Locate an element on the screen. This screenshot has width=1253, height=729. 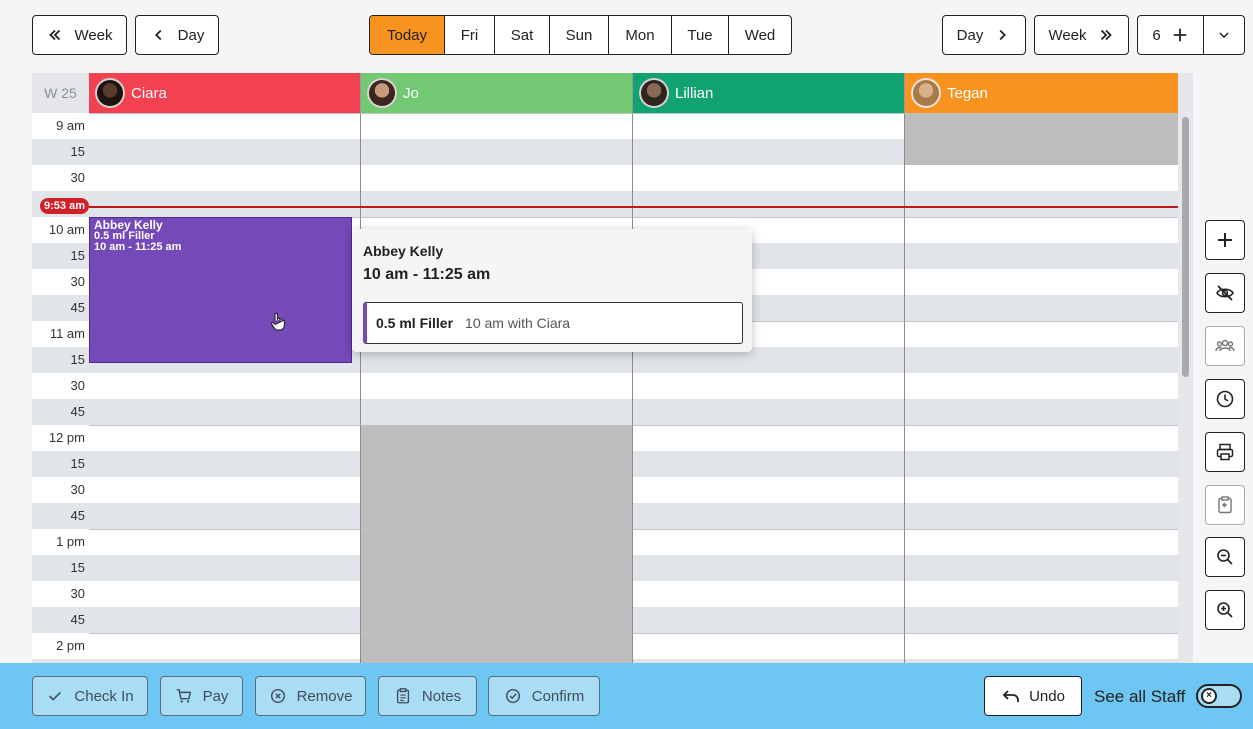
zoom-out-button is located at coordinates (1225, 557).